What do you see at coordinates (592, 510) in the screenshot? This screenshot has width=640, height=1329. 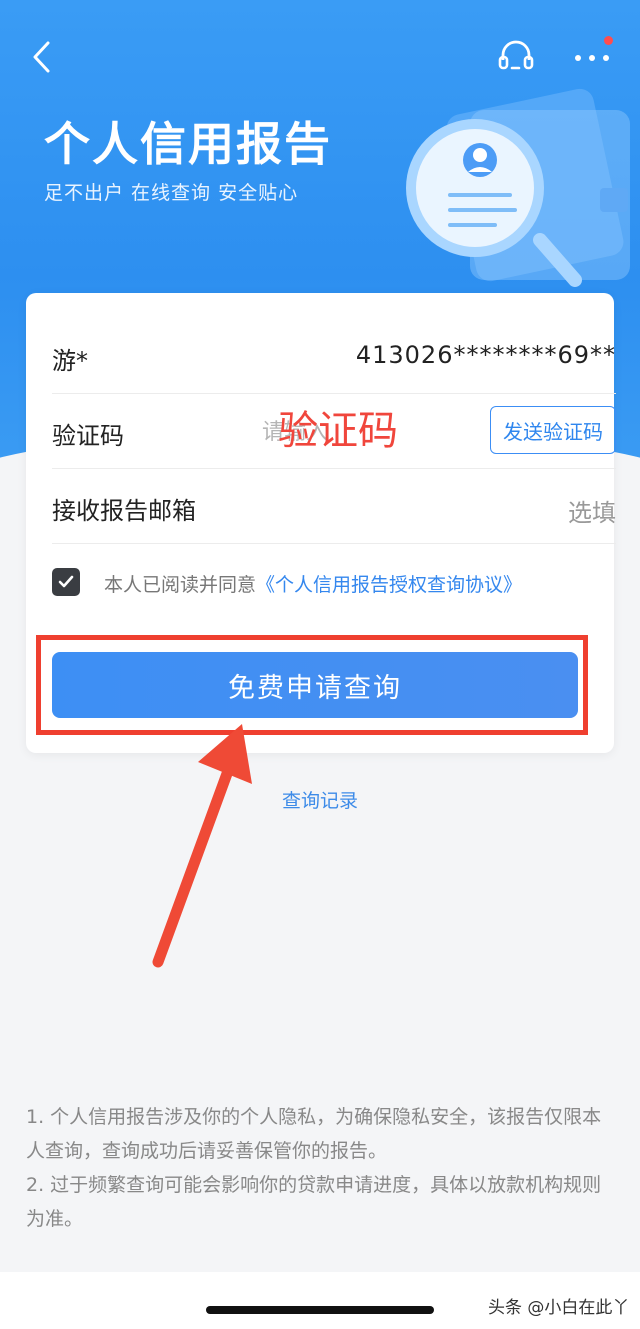 I see `email-input: 选填` at bounding box center [592, 510].